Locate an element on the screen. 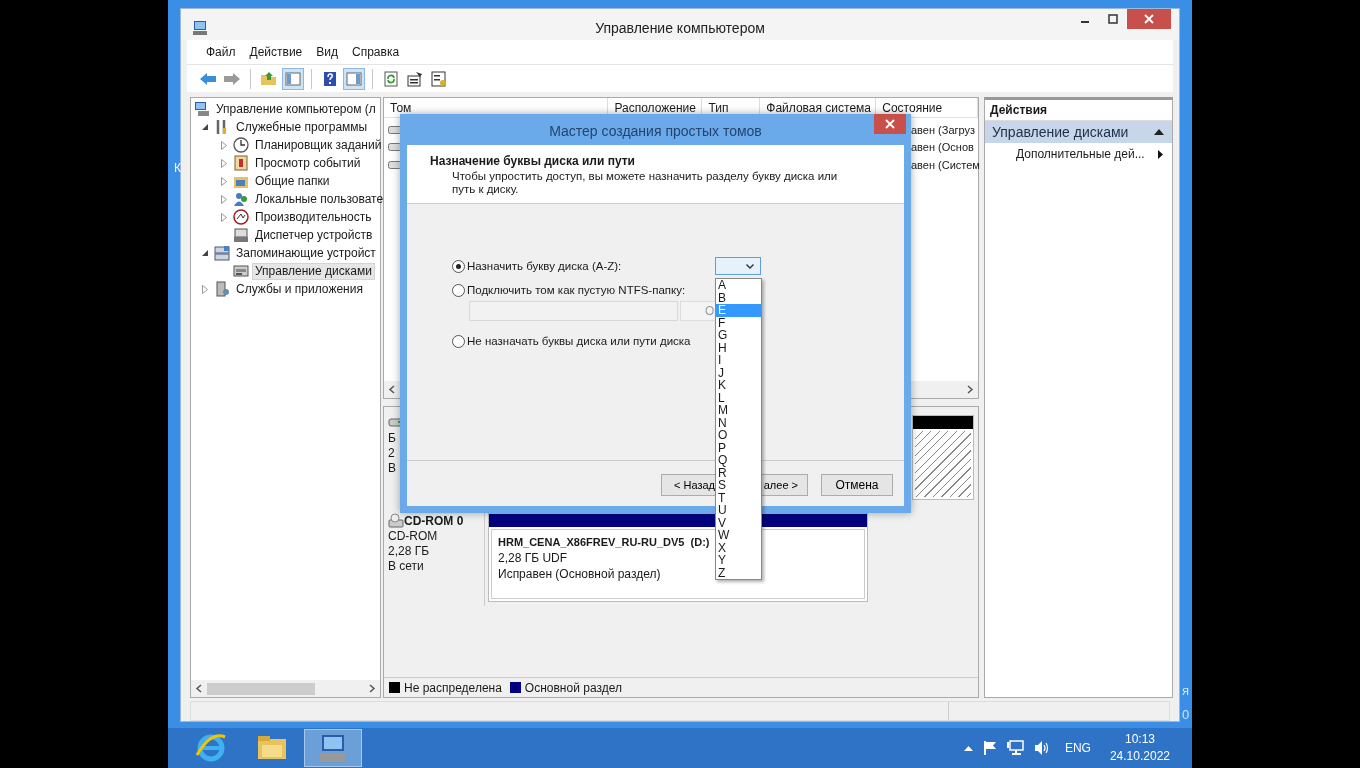 Image resolution: width=1360 pixels, height=768 pixels. radio-option: Назначить букву диска (A-Z): is located at coordinates (583, 266).